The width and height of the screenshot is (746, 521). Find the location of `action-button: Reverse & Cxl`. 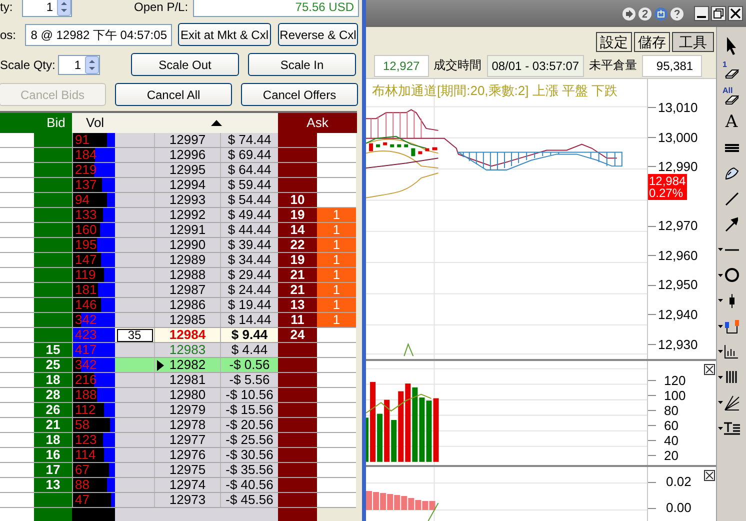

action-button: Reverse & Cxl is located at coordinates (318, 34).